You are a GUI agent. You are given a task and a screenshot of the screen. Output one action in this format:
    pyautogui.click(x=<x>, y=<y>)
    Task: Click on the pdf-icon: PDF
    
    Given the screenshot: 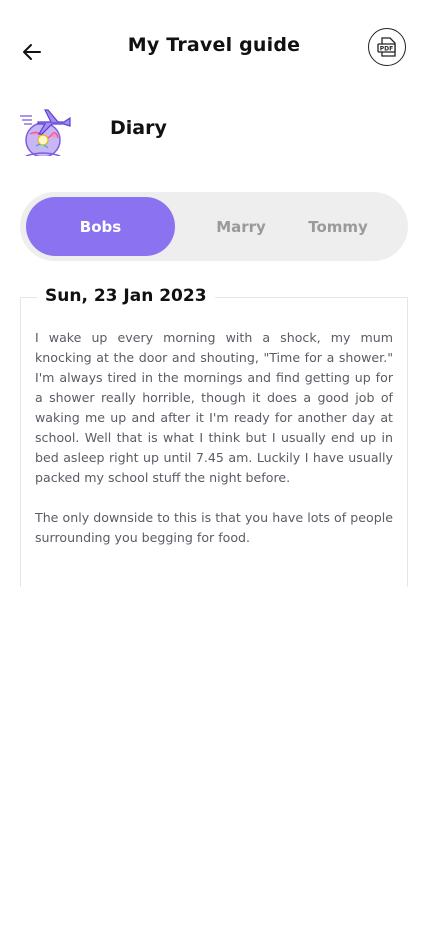 What is the action you would take?
    pyautogui.click(x=386, y=47)
    